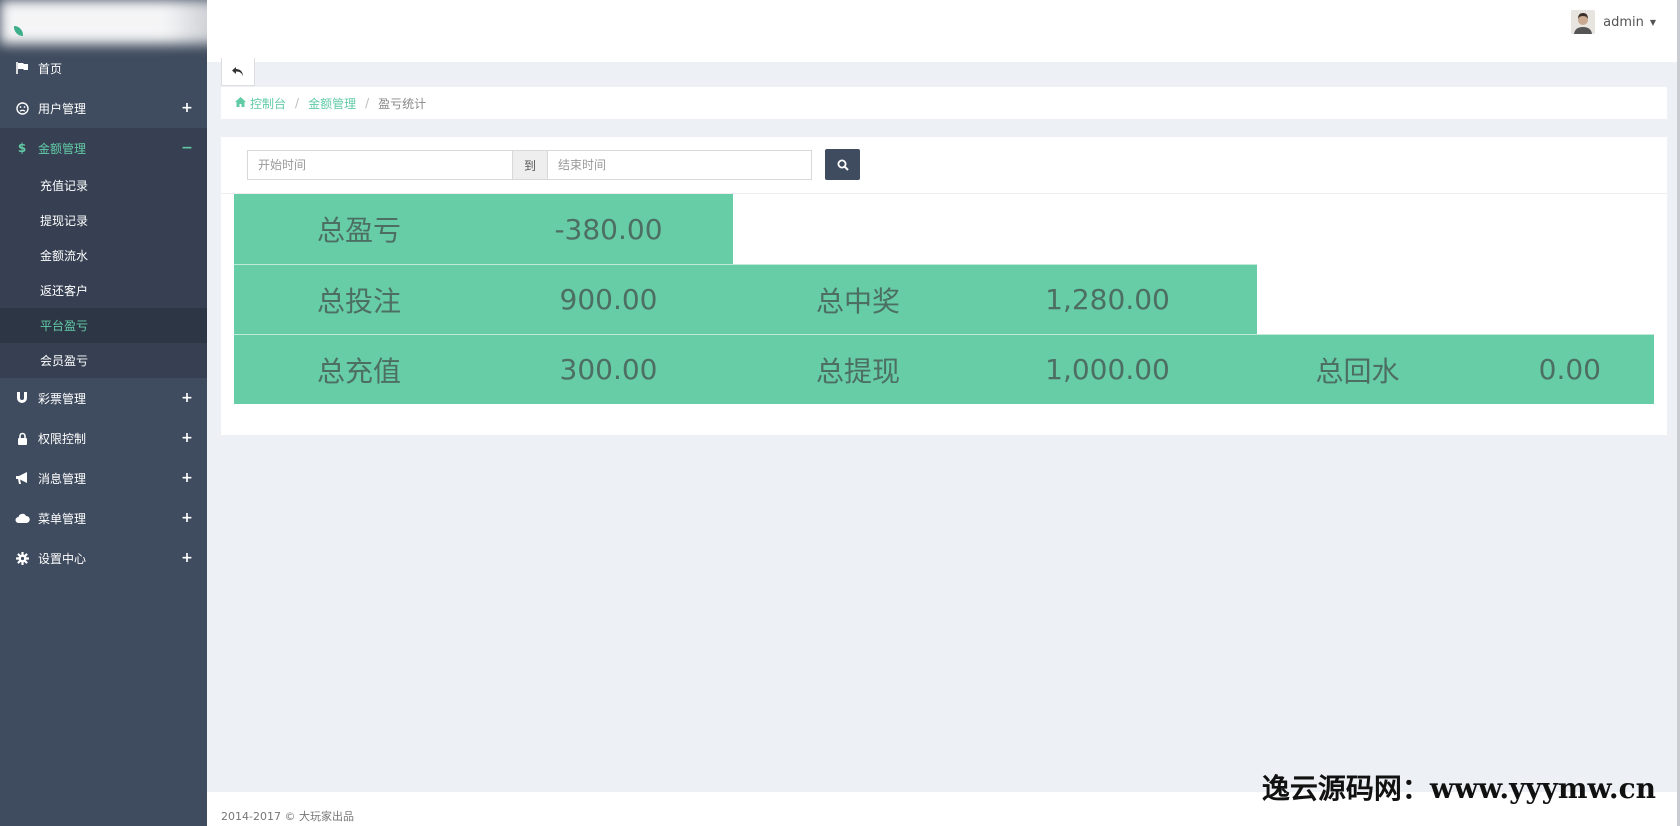 The height and width of the screenshot is (826, 1680). I want to click on lock-icon, so click(22, 438).